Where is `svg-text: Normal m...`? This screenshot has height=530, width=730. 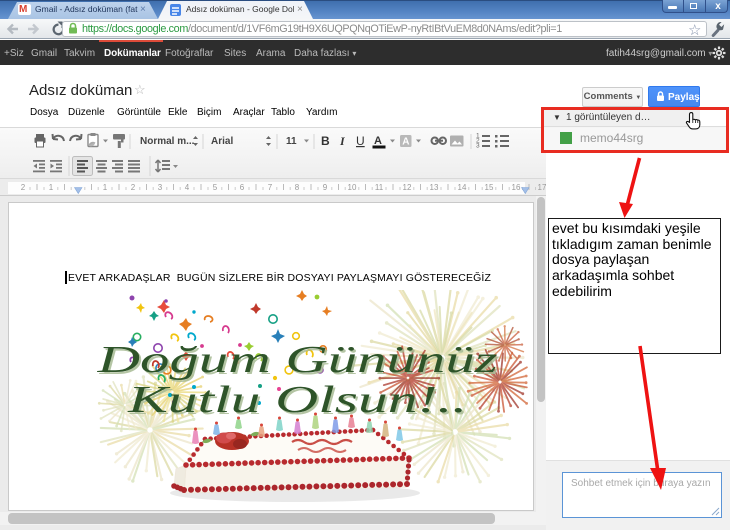 svg-text: Normal m... is located at coordinates (167, 141).